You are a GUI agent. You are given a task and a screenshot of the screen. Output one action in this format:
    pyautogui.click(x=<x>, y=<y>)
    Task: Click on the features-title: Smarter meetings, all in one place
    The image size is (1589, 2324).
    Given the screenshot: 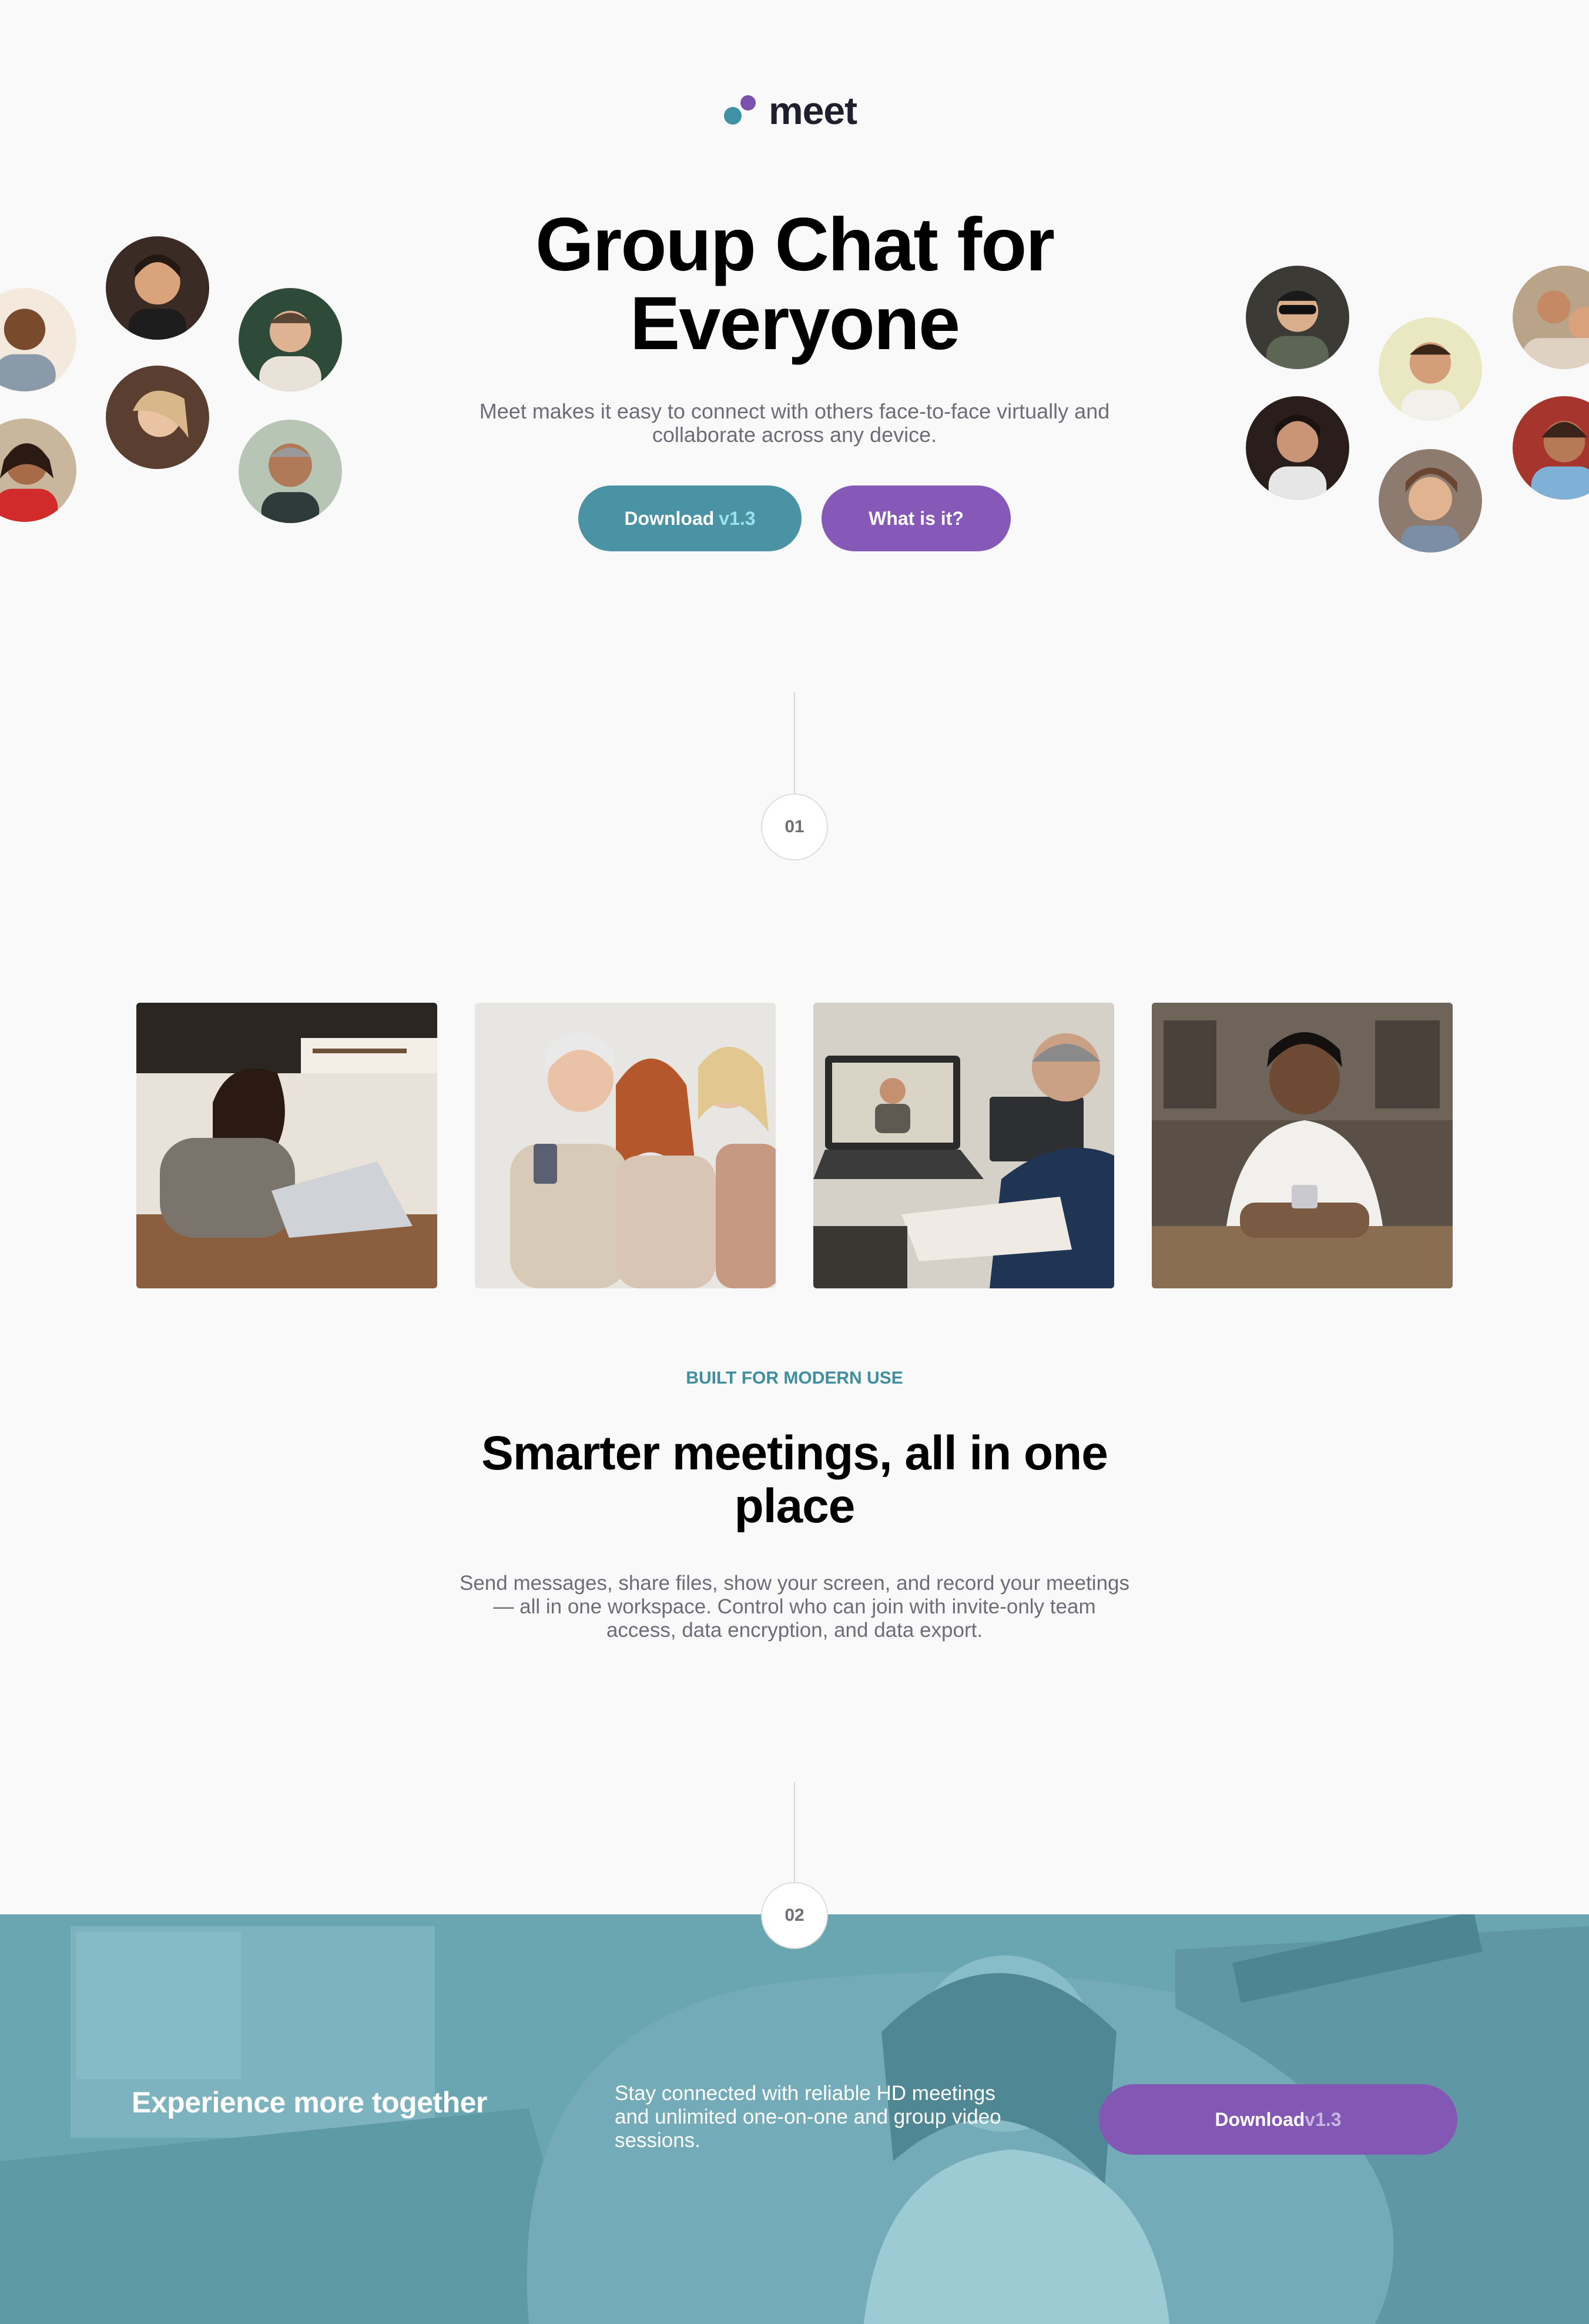 What is the action you would take?
    pyautogui.click(x=794, y=1480)
    